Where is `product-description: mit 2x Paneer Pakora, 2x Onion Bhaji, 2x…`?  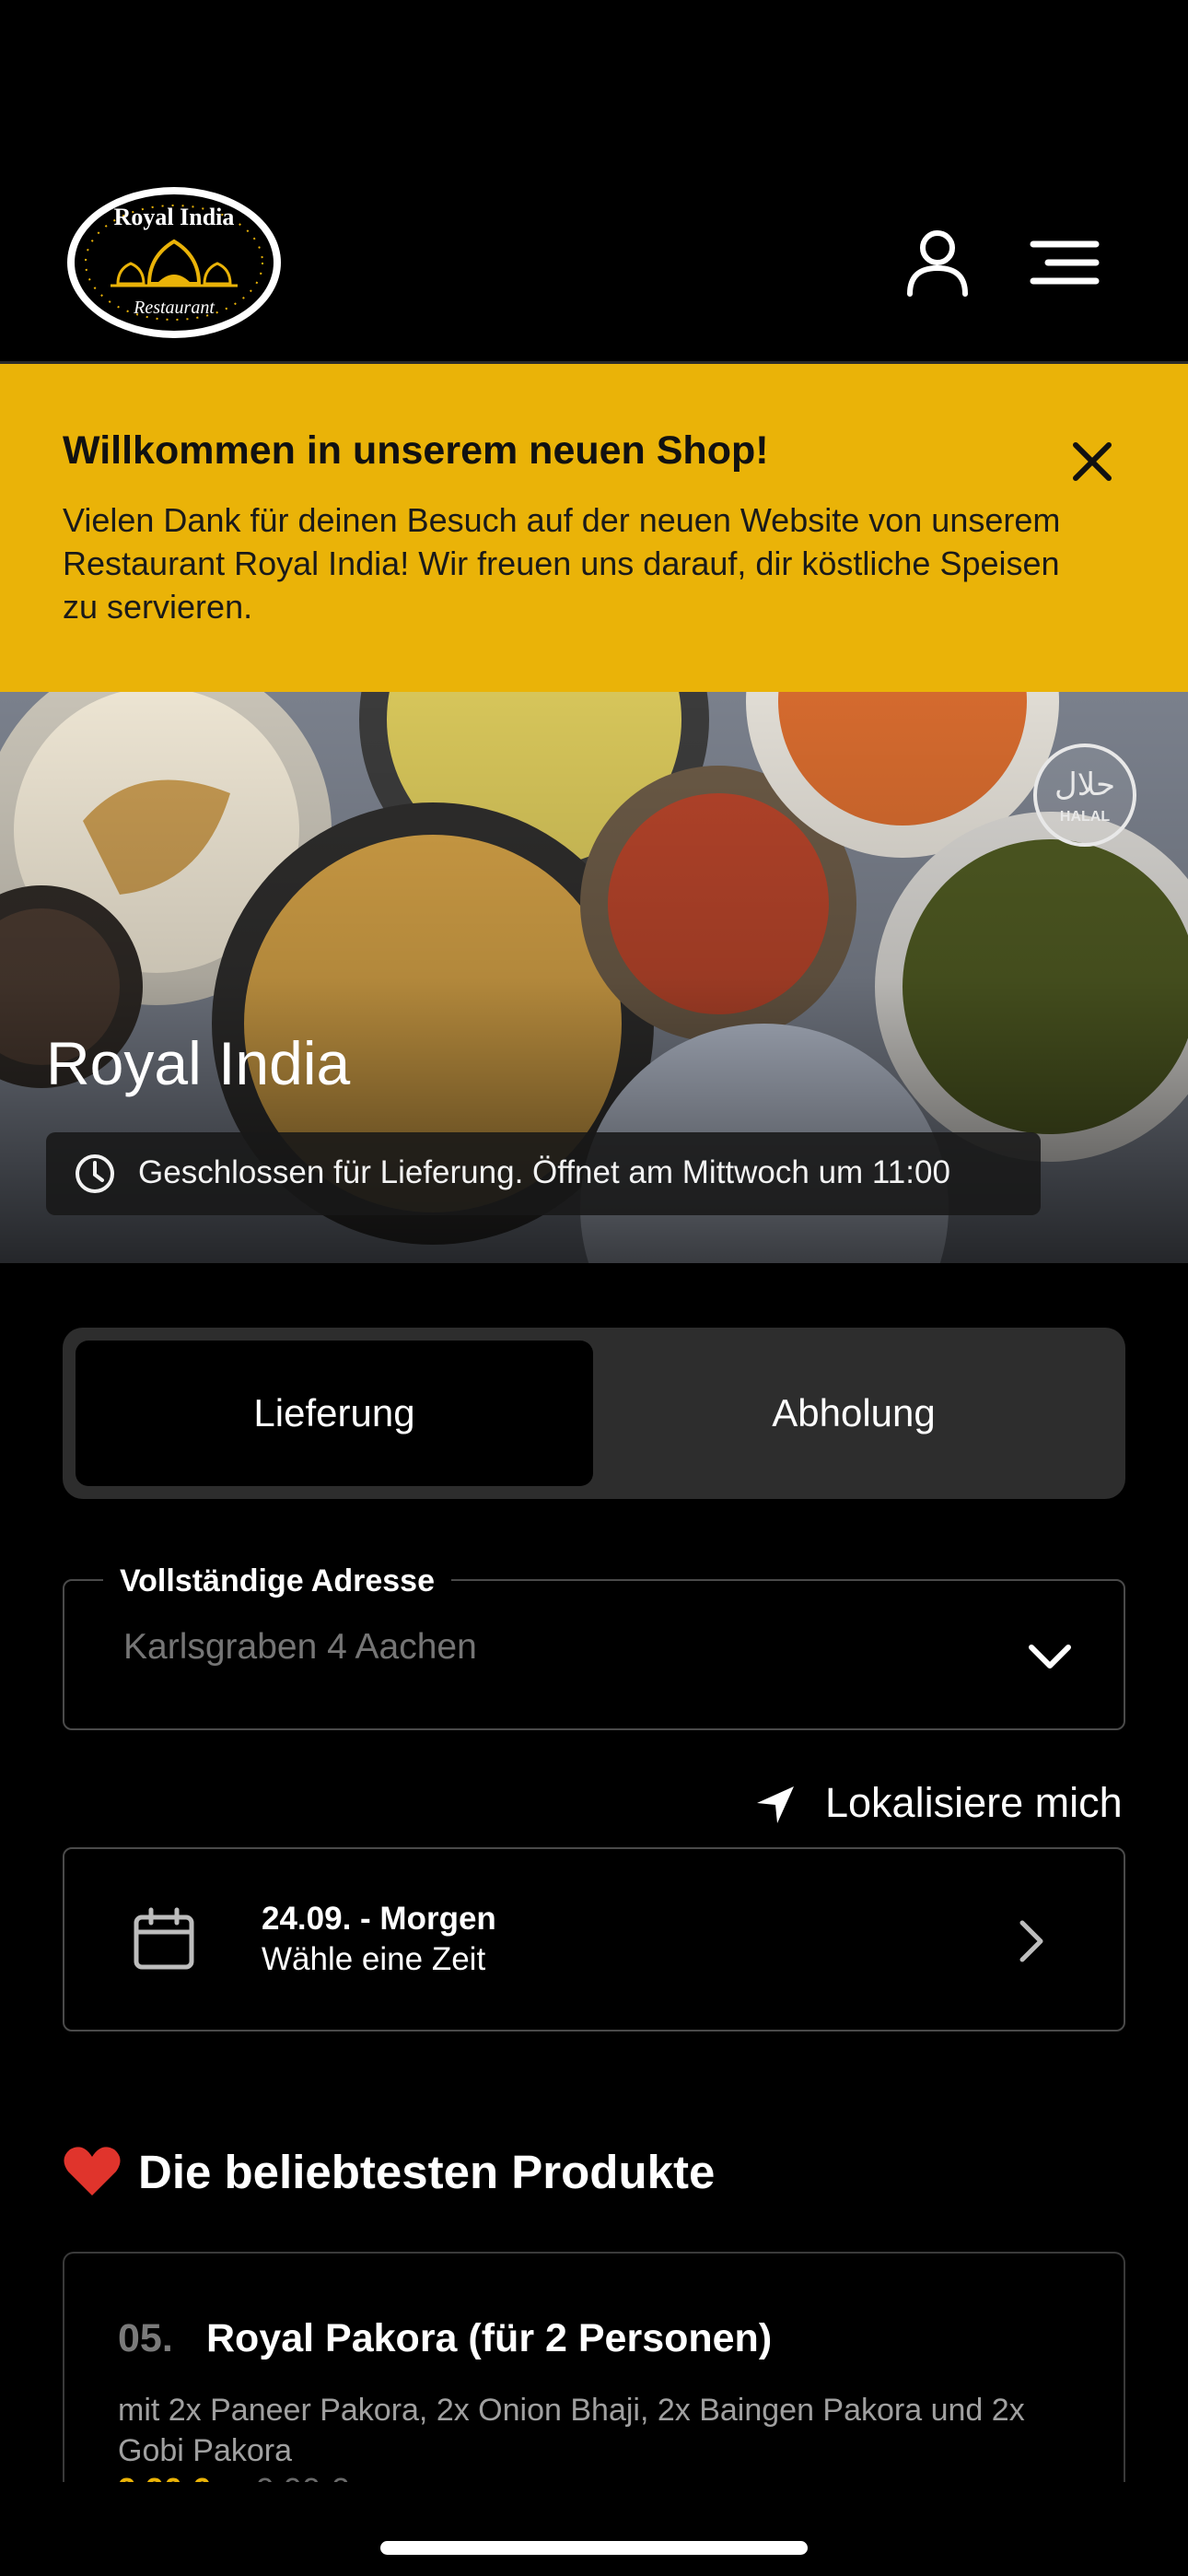 product-description: mit 2x Paneer Pakora, 2x Onion Bhaji, 2x… is located at coordinates (572, 2430).